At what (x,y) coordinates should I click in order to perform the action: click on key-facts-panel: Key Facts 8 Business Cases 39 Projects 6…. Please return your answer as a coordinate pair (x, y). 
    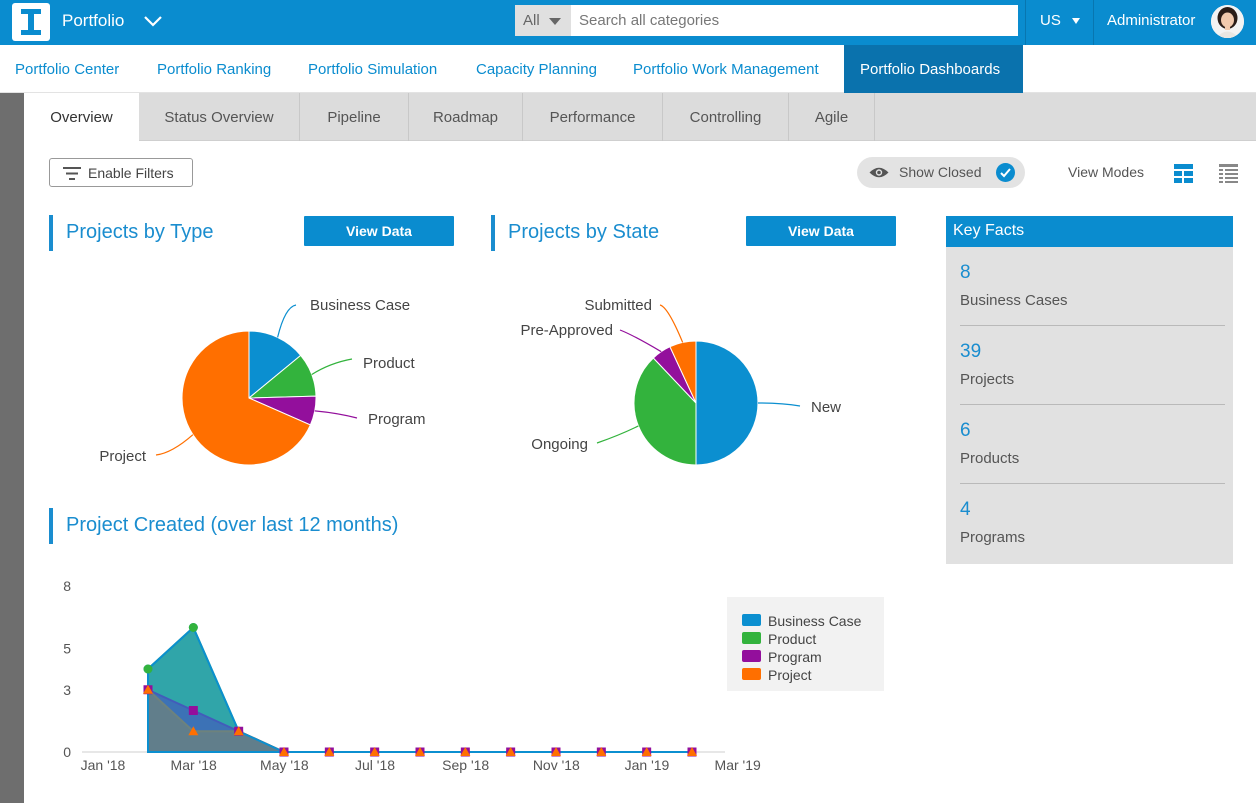
    Looking at the image, I should click on (1089, 390).